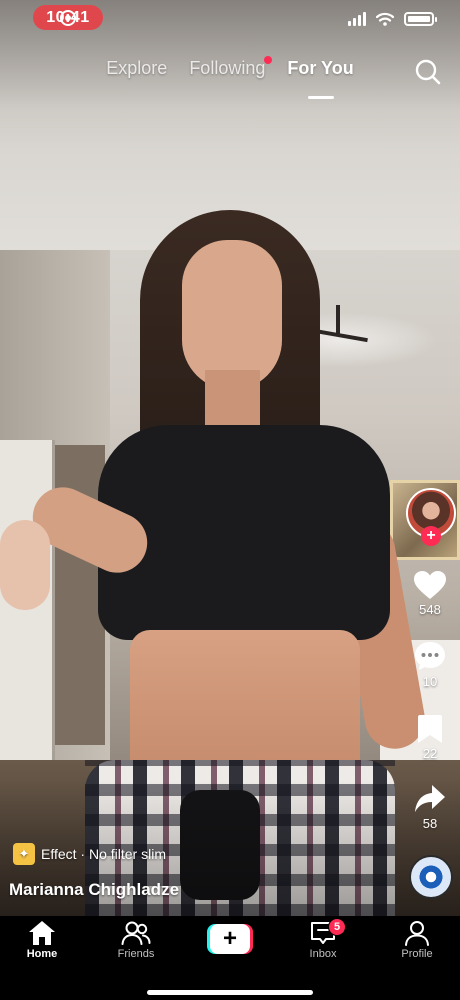 The image size is (460, 1000). Describe the element at coordinates (42, 954) in the screenshot. I see `nav-label: Home` at that location.